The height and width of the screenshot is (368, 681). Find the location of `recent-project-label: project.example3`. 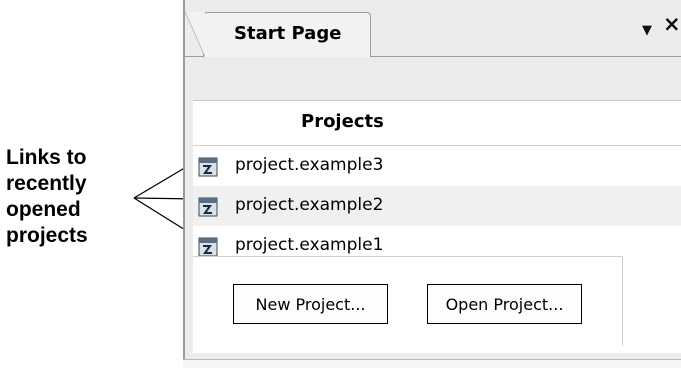

recent-project-label: project.example3 is located at coordinates (309, 165).